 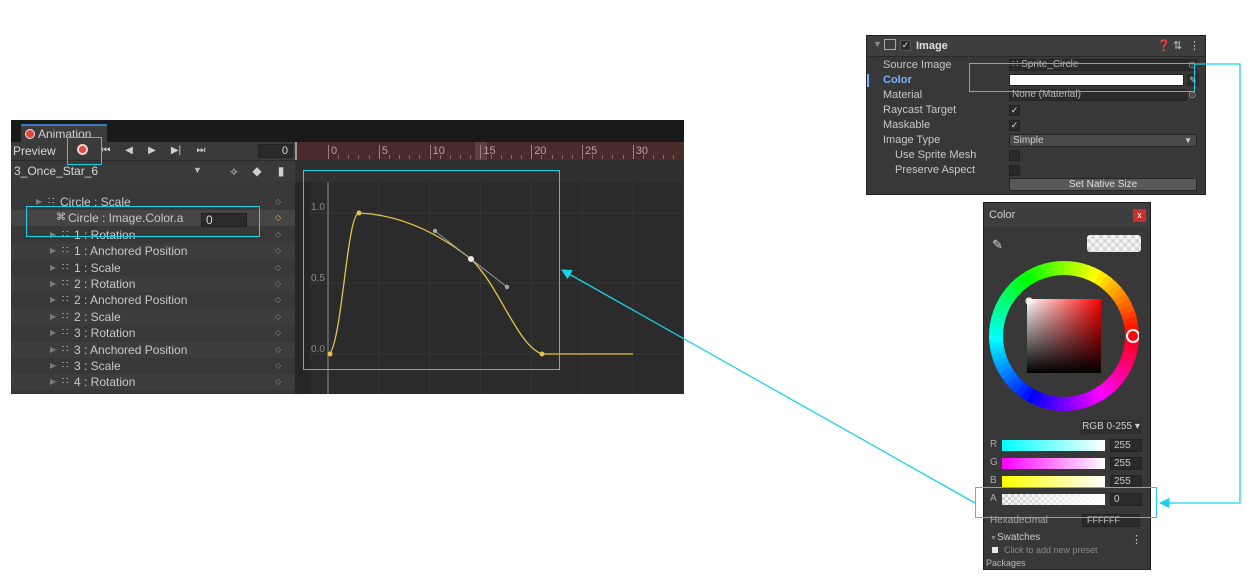 What do you see at coordinates (431, 270) in the screenshot?
I see `highlight-curve` at bounding box center [431, 270].